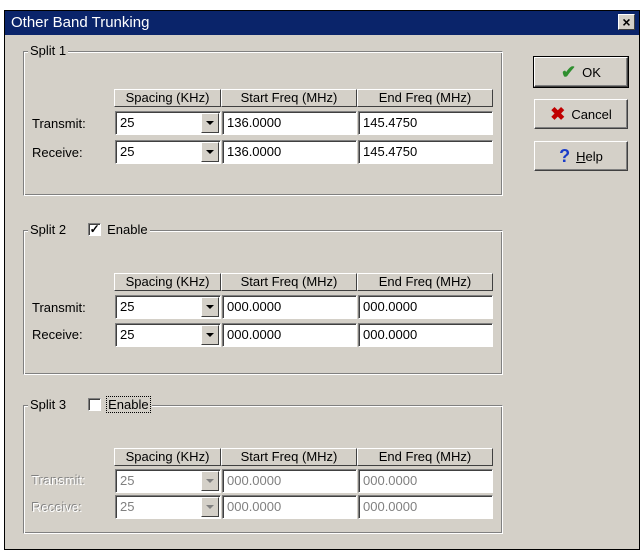 The width and height of the screenshot is (644, 554). Describe the element at coordinates (289, 481) in the screenshot. I see `split-3-transmit-start-freq-input: 000.0000` at that location.